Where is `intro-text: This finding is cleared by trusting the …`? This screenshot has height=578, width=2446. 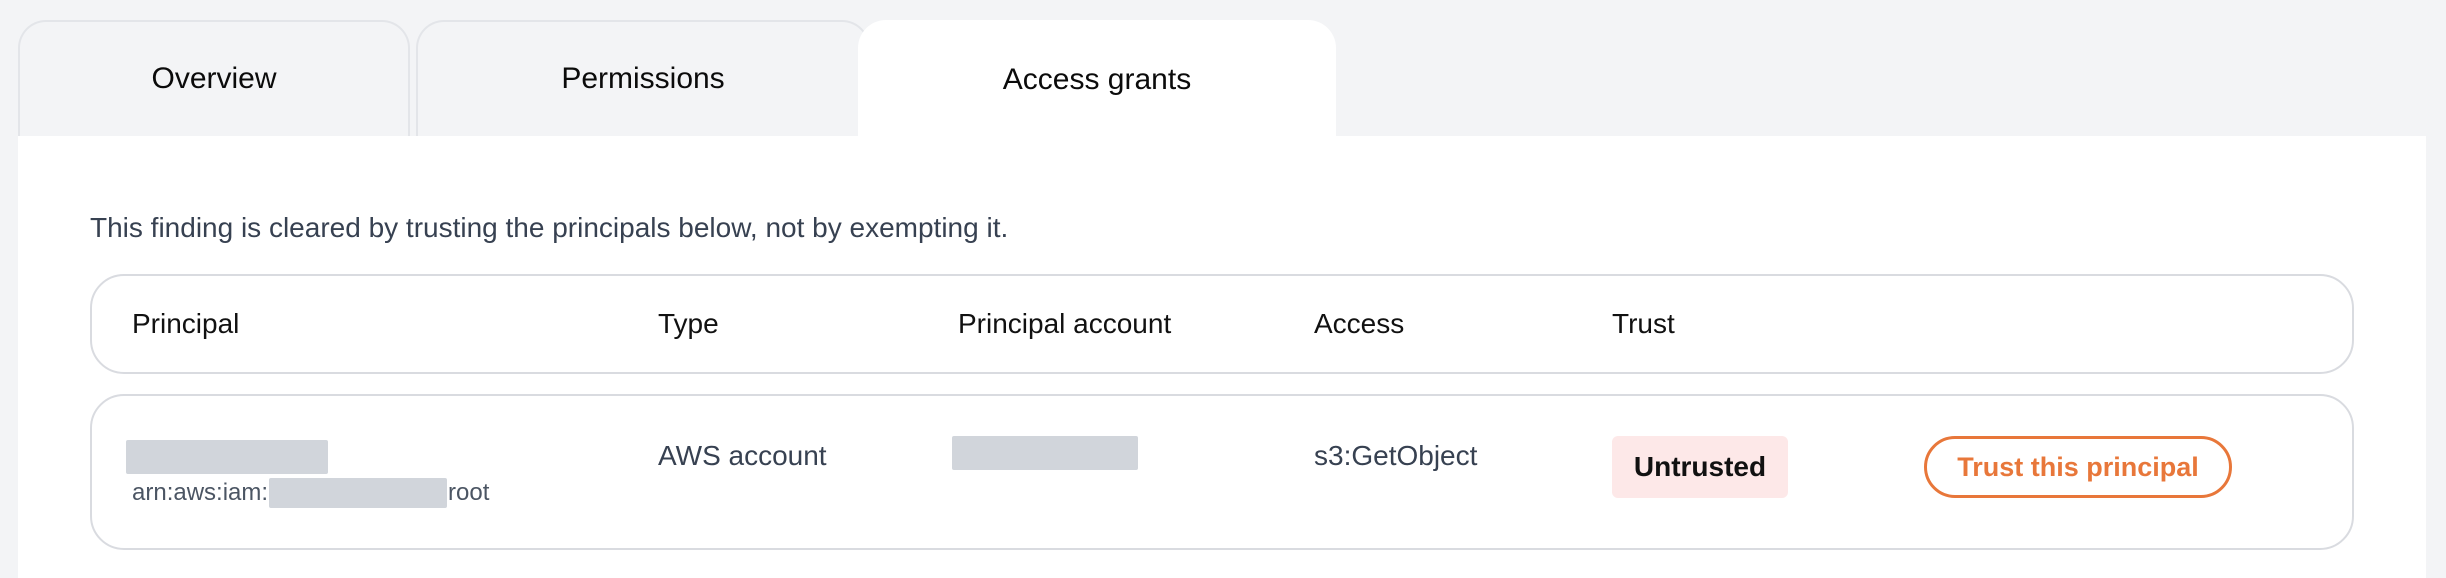
intro-text: This finding is cleared by trusting the … is located at coordinates (549, 227).